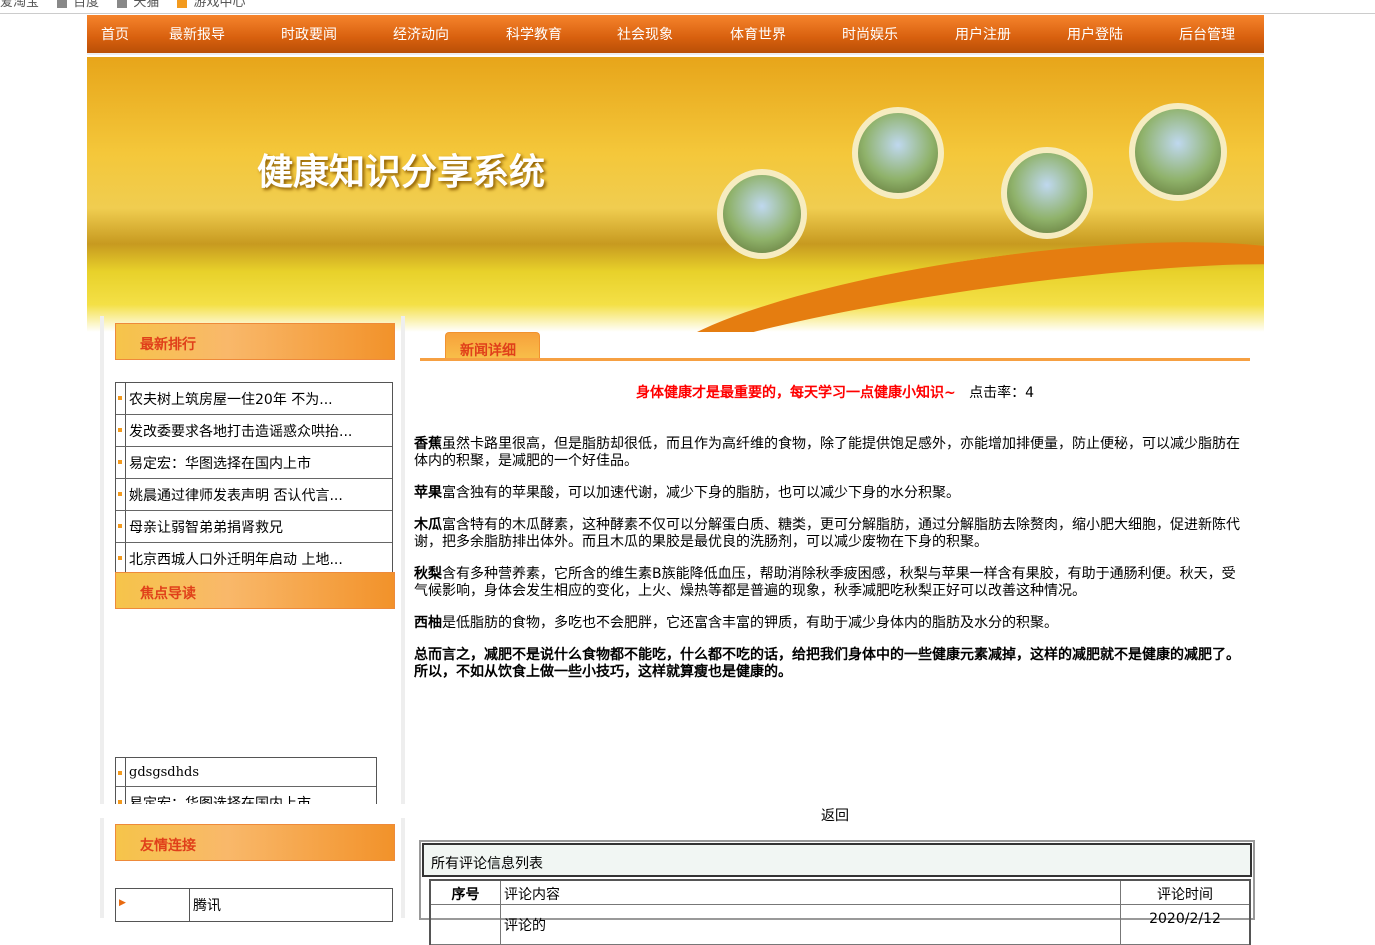 This screenshot has height=945, width=1375. I want to click on bookmark: 百度, so click(78, 5).